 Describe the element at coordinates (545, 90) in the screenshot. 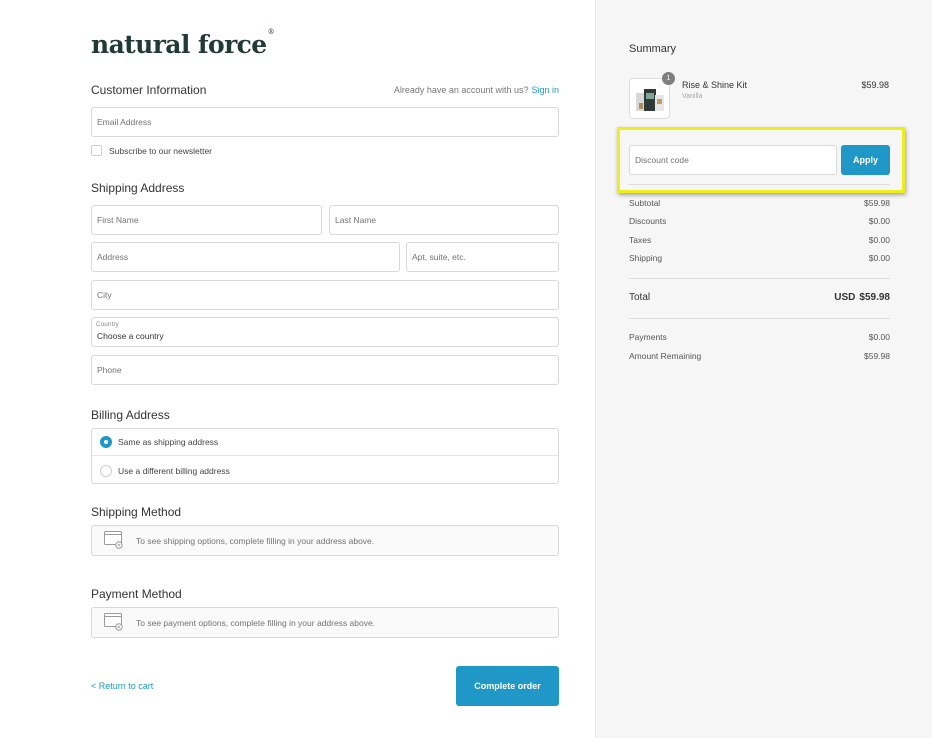

I see `sign-in-link: Sign in` at that location.